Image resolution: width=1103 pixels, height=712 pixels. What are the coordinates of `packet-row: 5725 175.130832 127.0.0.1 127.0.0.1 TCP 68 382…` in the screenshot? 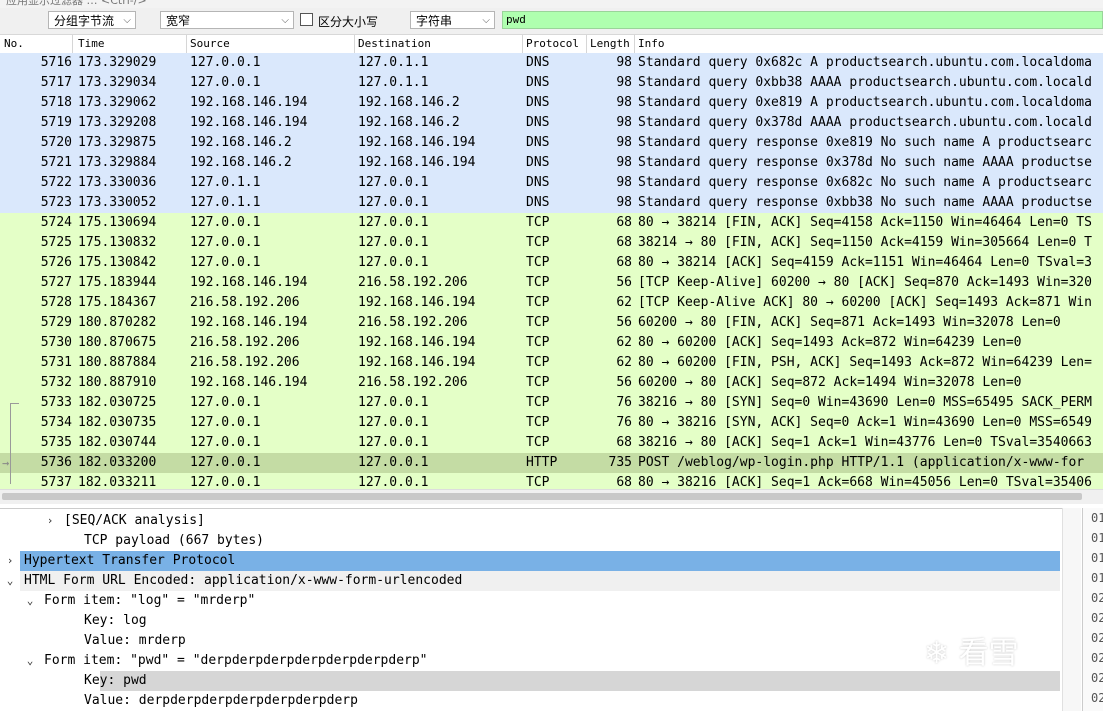 It's located at (551, 243).